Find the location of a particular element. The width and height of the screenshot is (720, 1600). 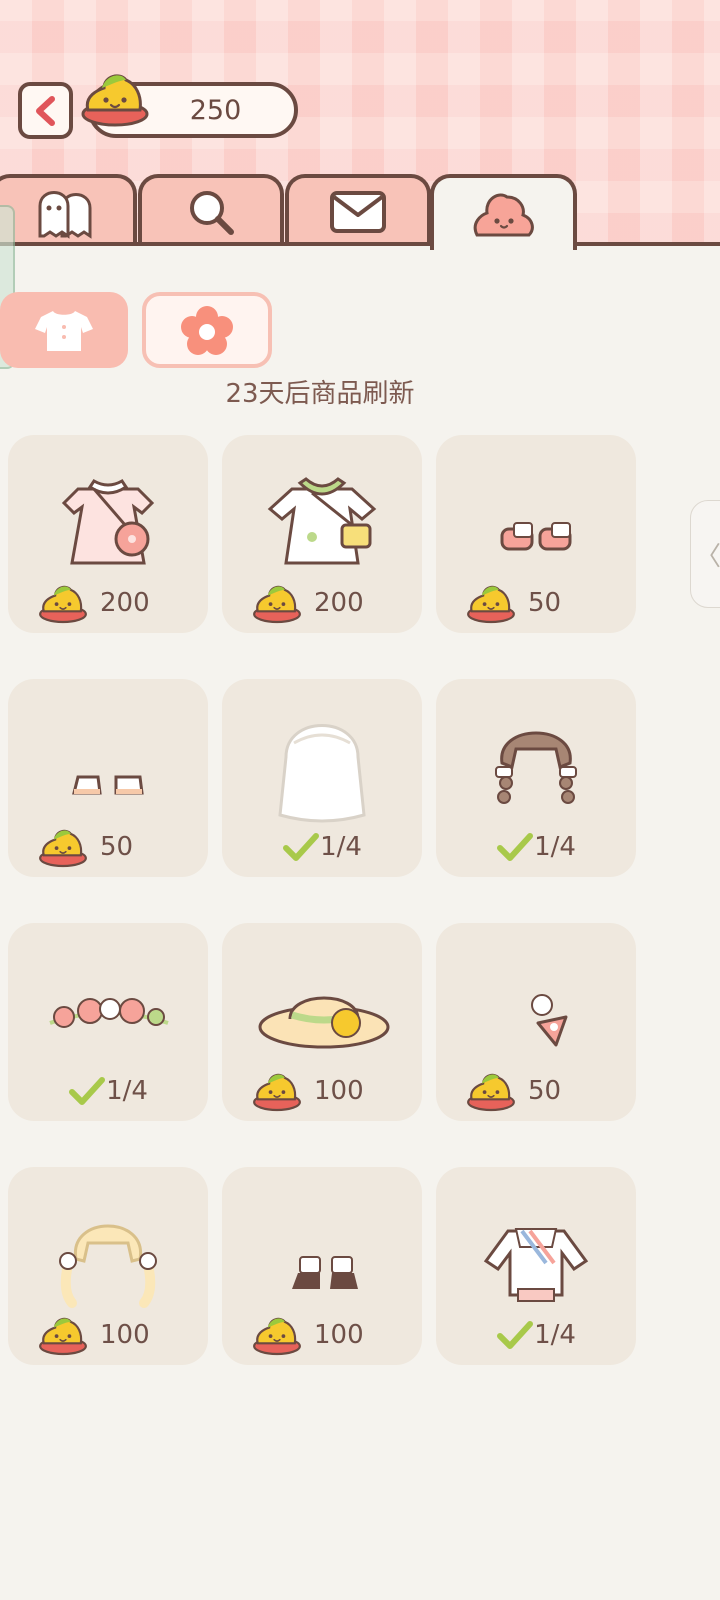

coin-balance: 250 is located at coordinates (215, 110).